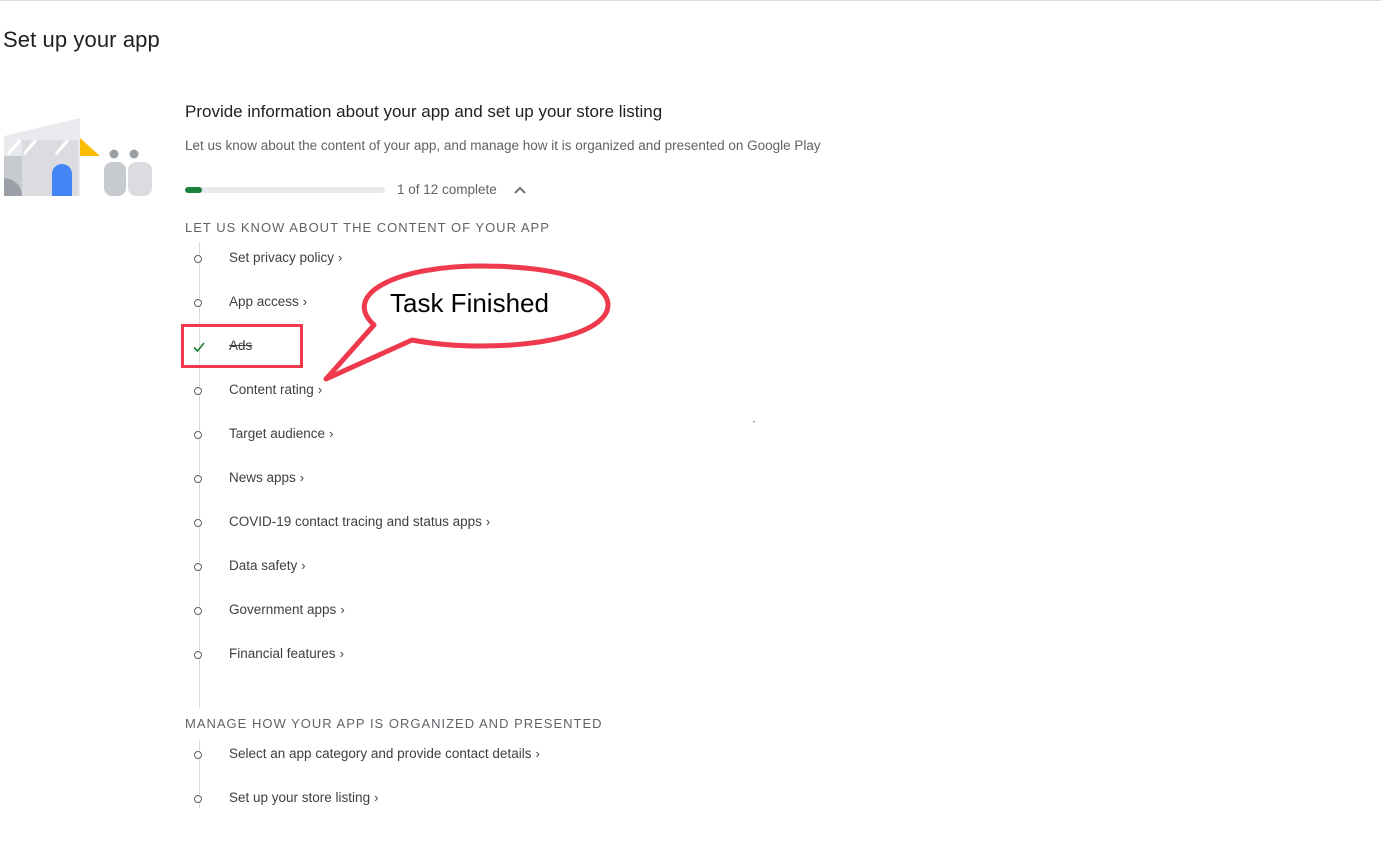  I want to click on task-item: Government apps ›, so click(440, 613).